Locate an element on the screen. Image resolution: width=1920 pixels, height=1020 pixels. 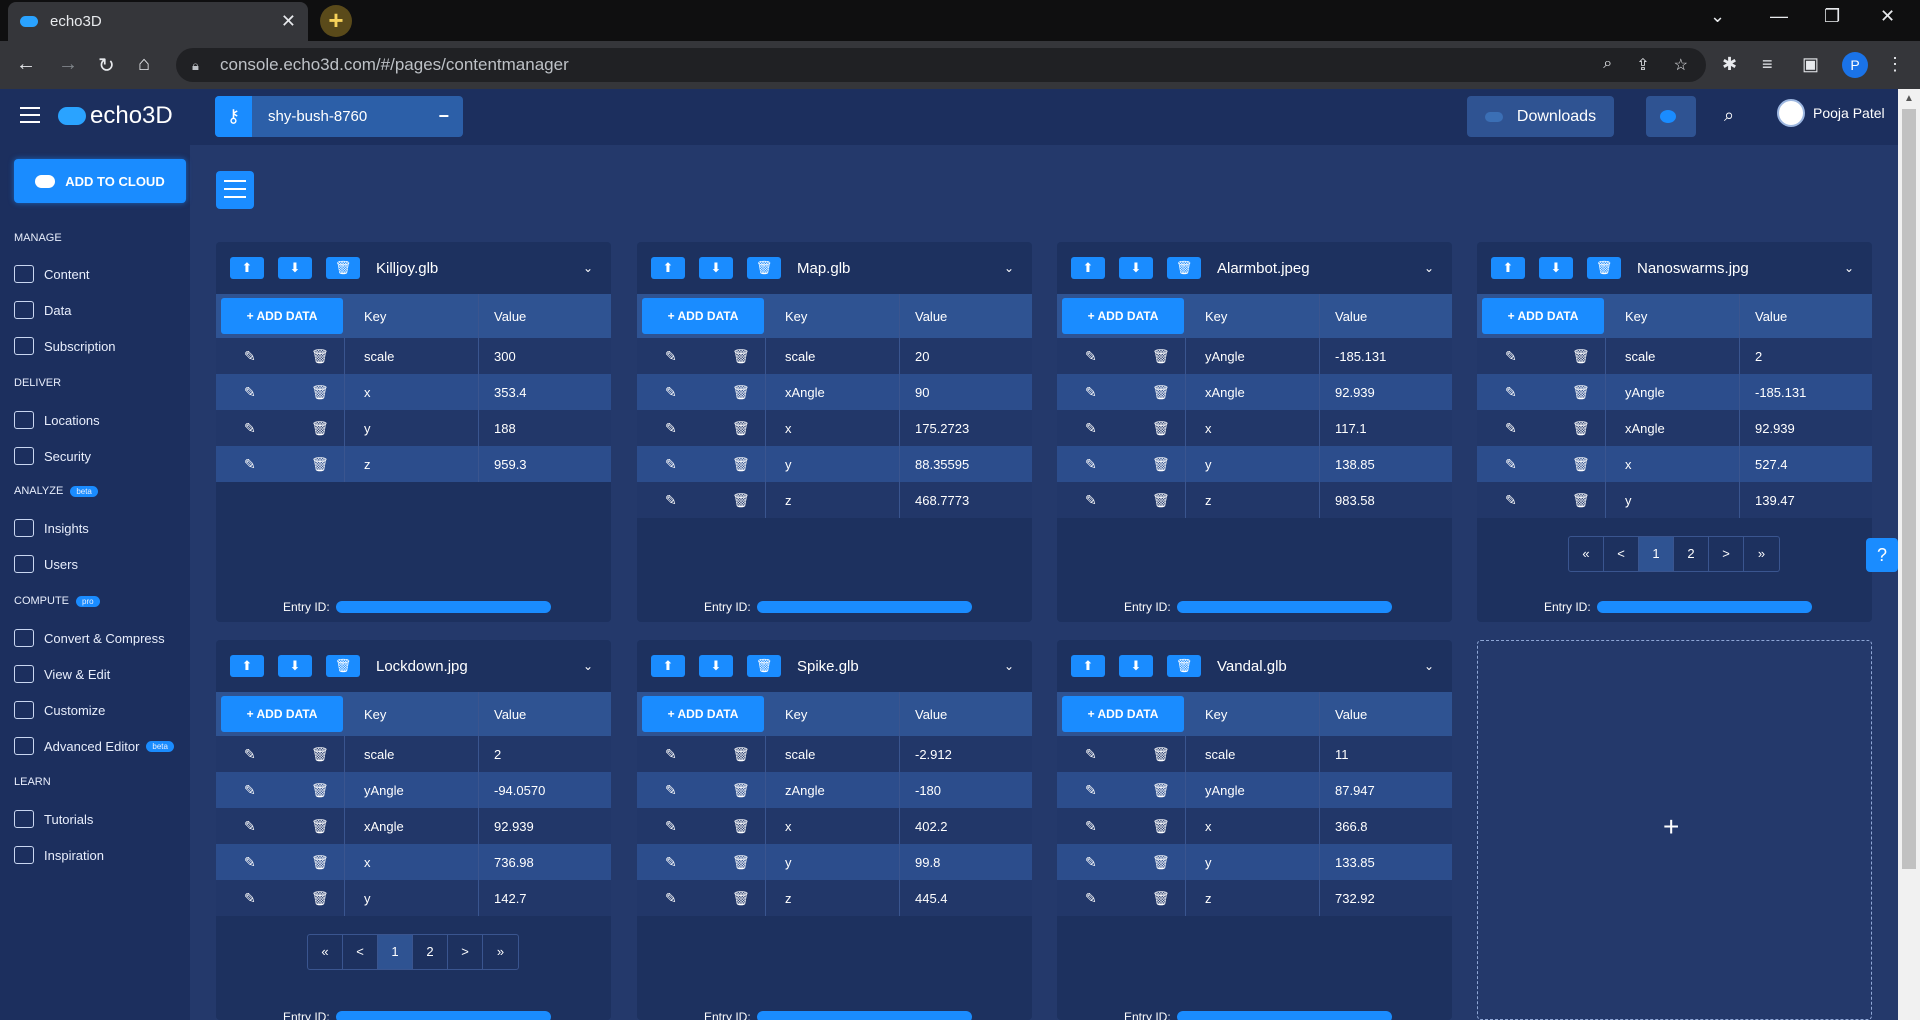
window-close-icon: ✕ is located at coordinates (1887, 16).